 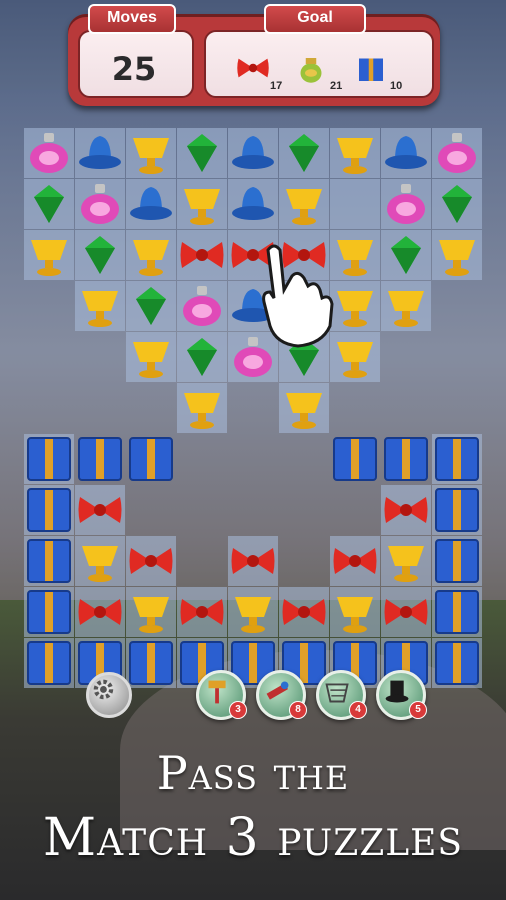 I want to click on booster-net: 4, so click(x=341, y=695).